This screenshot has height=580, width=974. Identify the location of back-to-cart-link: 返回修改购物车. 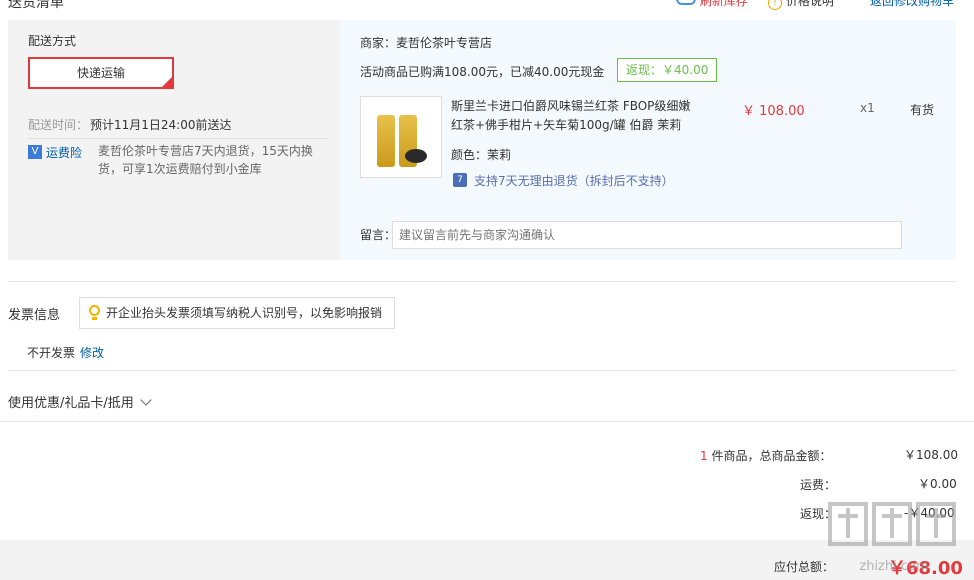
(912, 4).